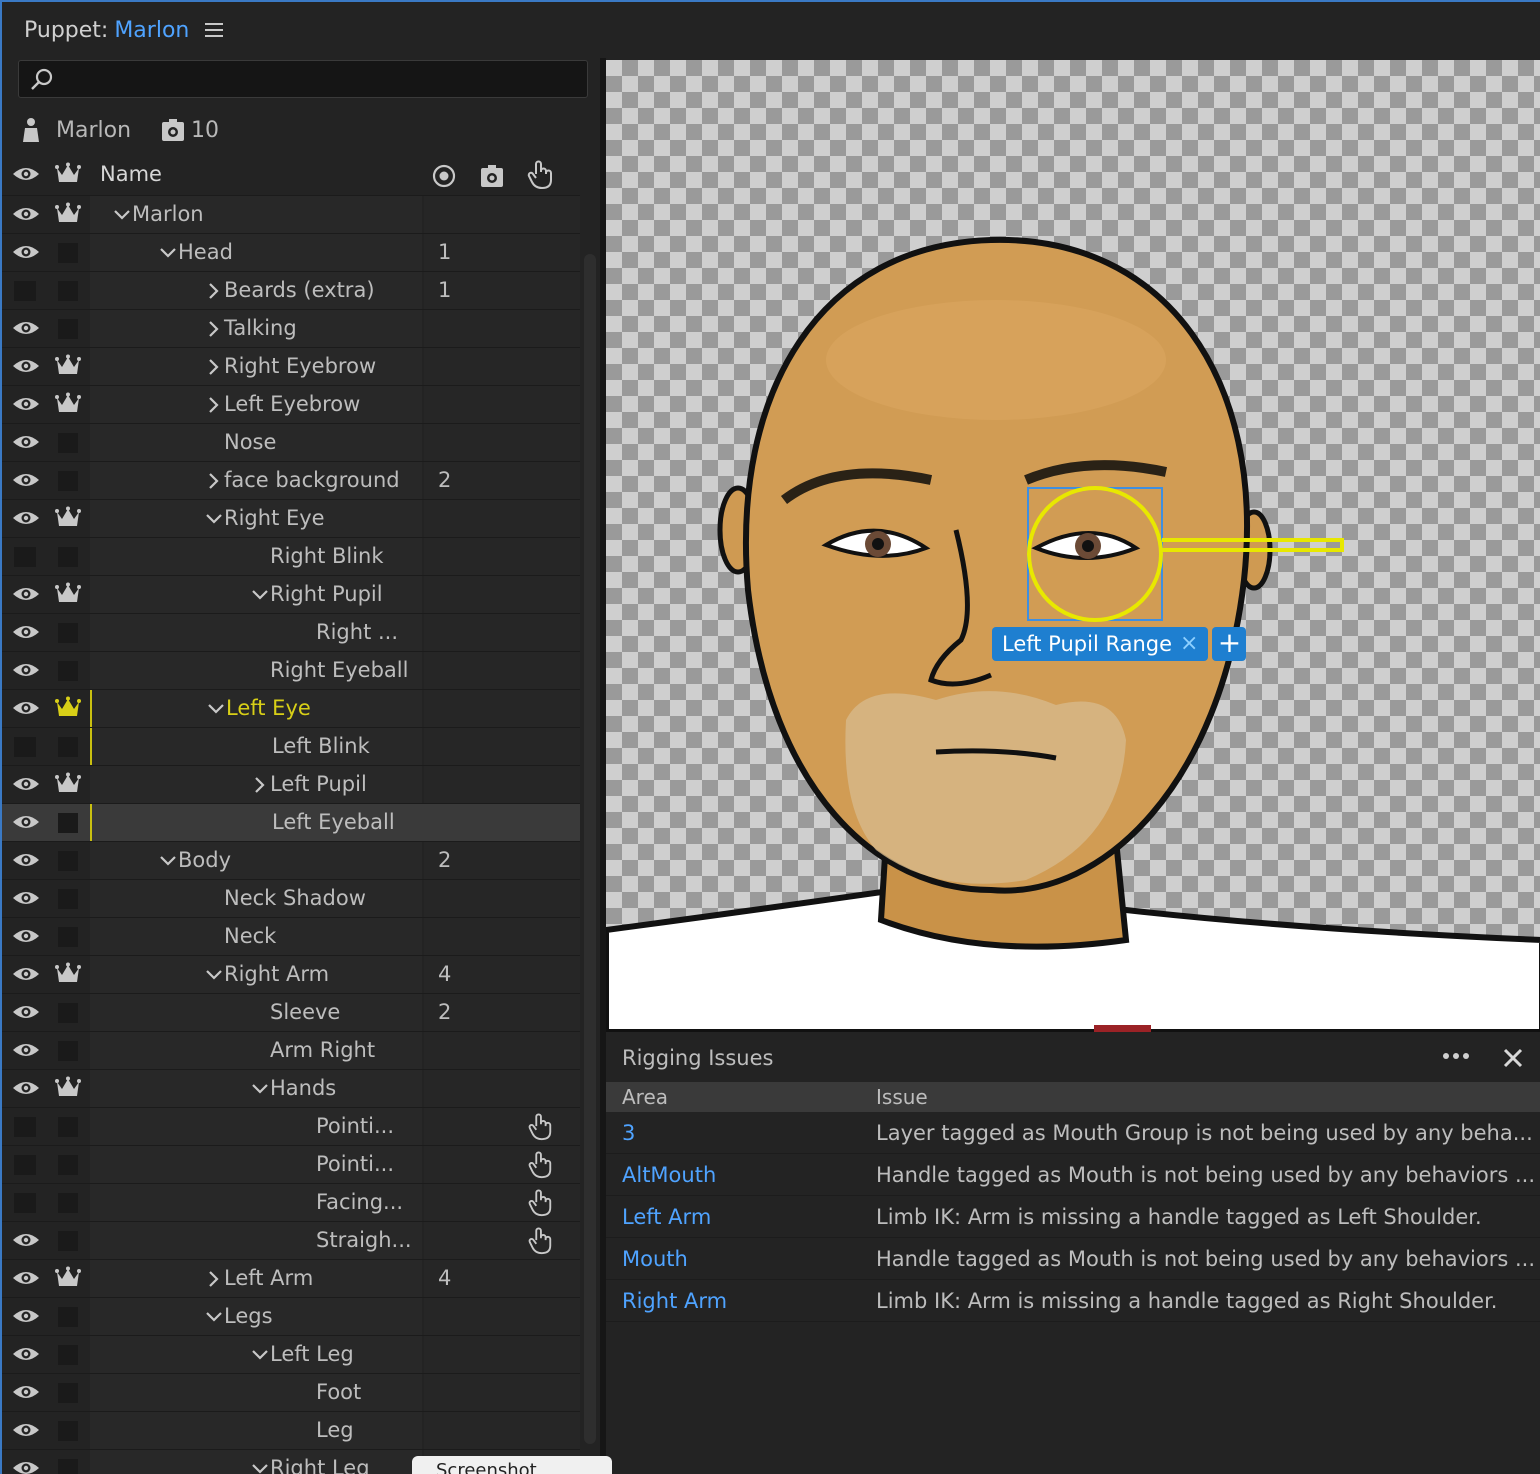  I want to click on layer-name-cell: Head, so click(256, 252).